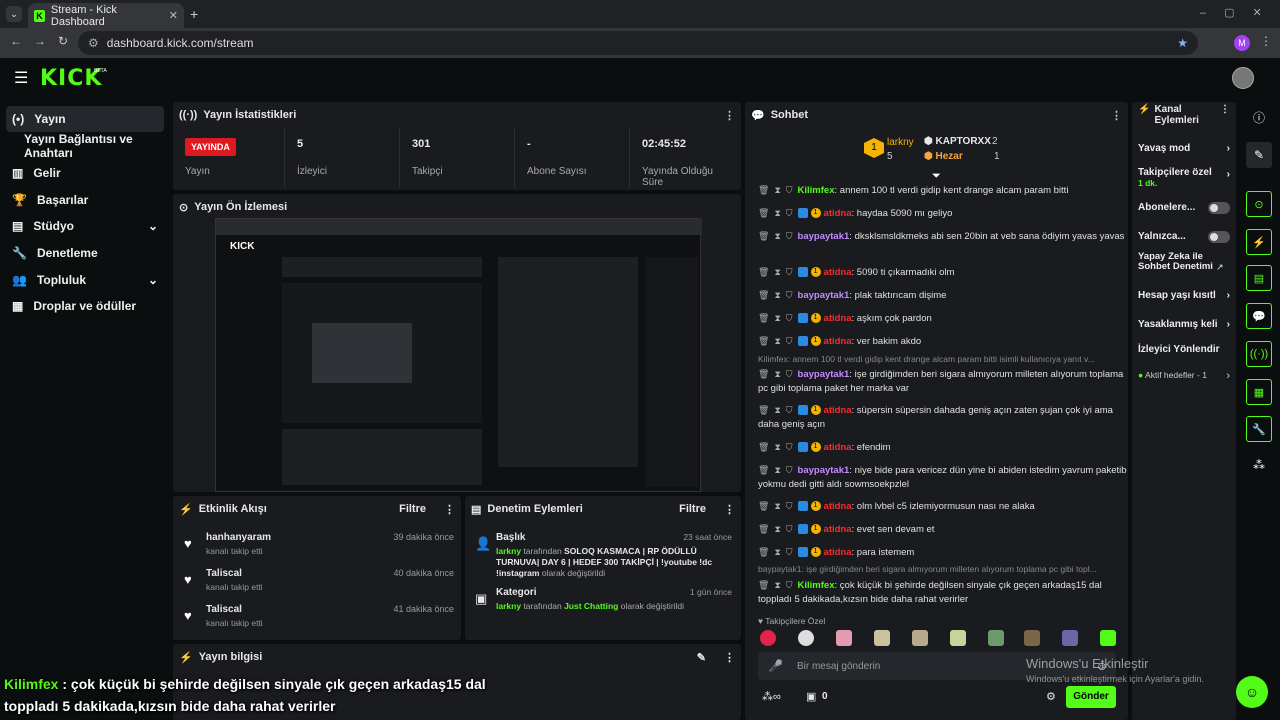 Image resolution: width=1280 pixels, height=720 pixels. What do you see at coordinates (1184, 376) in the screenshot?
I see `active-goals-row: ● Aktif hedefler - 1 ›` at bounding box center [1184, 376].